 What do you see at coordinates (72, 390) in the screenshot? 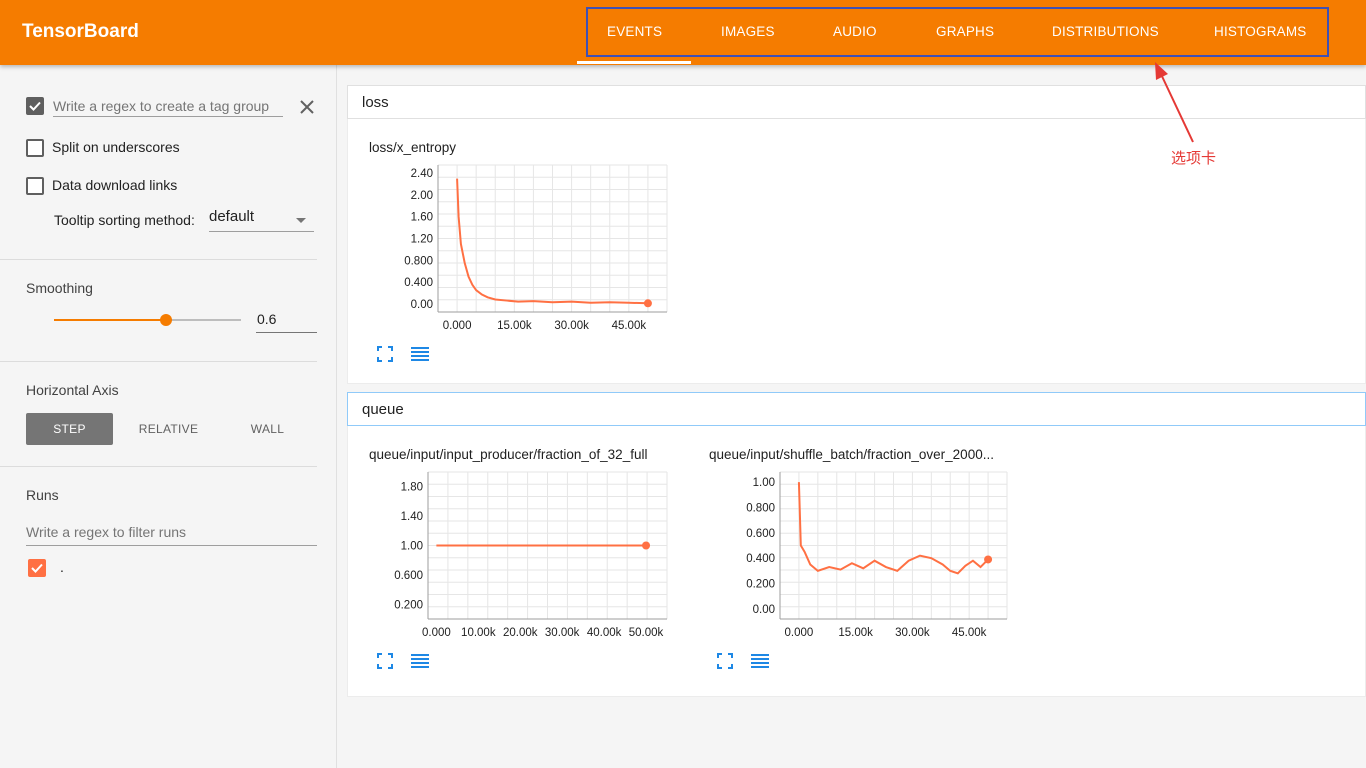
I see `horizontal-axis-title: Horizontal Axis` at bounding box center [72, 390].